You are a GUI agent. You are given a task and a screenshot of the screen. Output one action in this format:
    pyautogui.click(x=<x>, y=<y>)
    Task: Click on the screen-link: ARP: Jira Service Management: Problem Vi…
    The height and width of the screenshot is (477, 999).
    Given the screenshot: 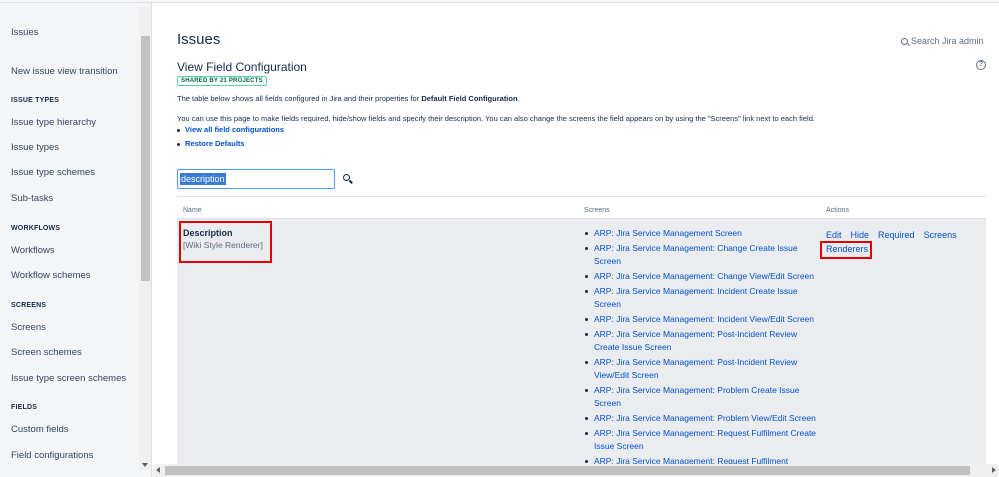 What is the action you would take?
    pyautogui.click(x=704, y=418)
    